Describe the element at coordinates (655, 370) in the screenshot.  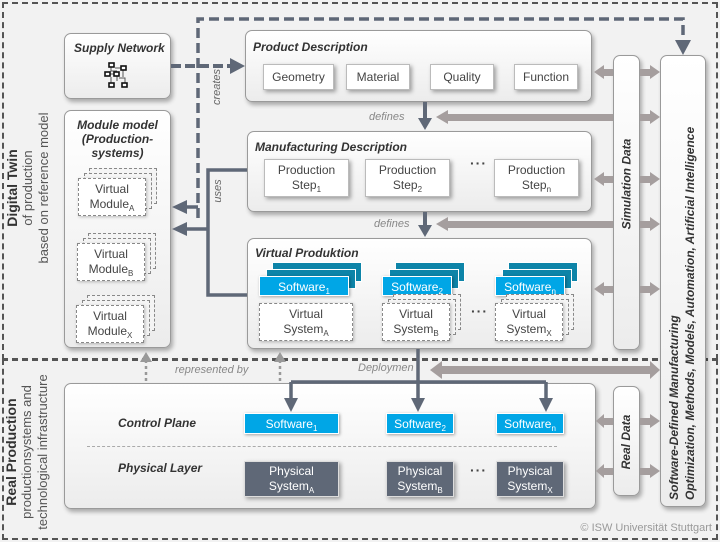
I see `deployment-data-head-right` at that location.